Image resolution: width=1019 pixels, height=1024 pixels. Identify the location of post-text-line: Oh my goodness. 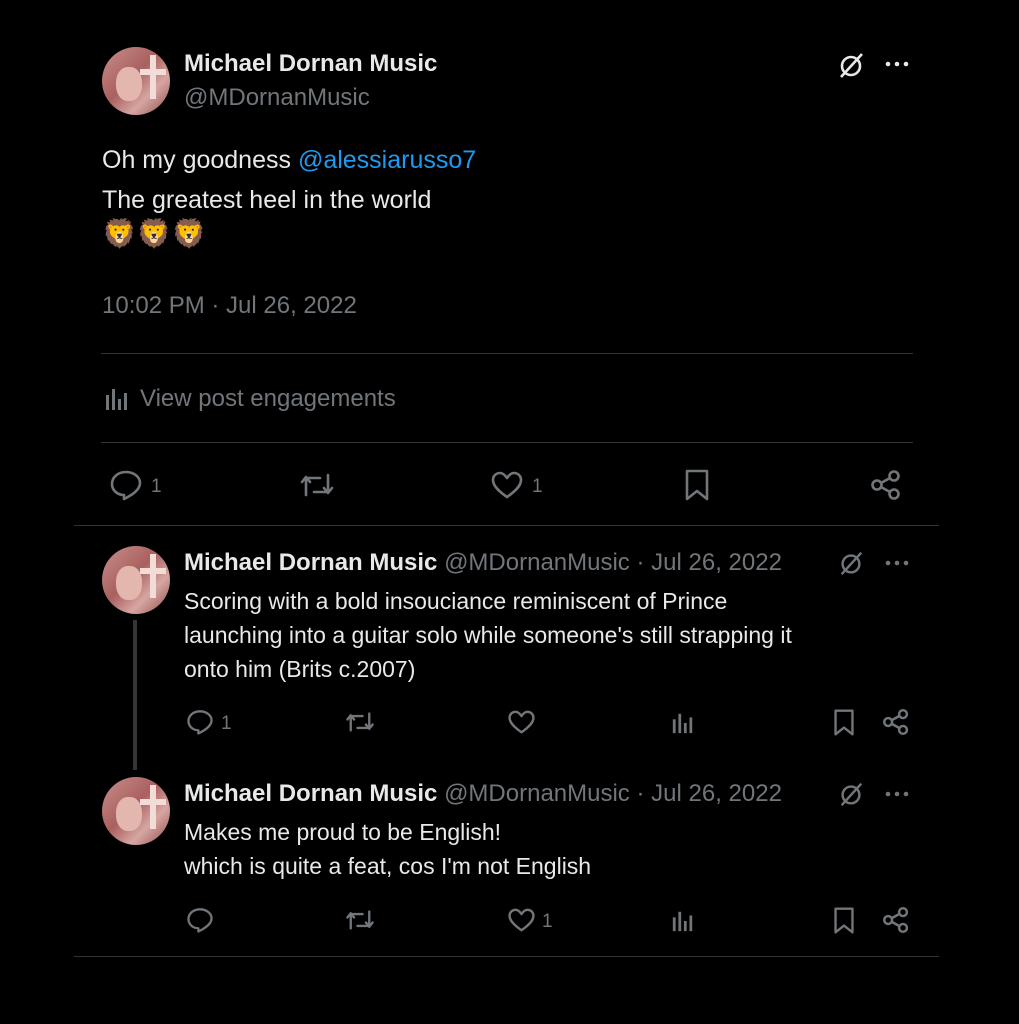
(200, 160).